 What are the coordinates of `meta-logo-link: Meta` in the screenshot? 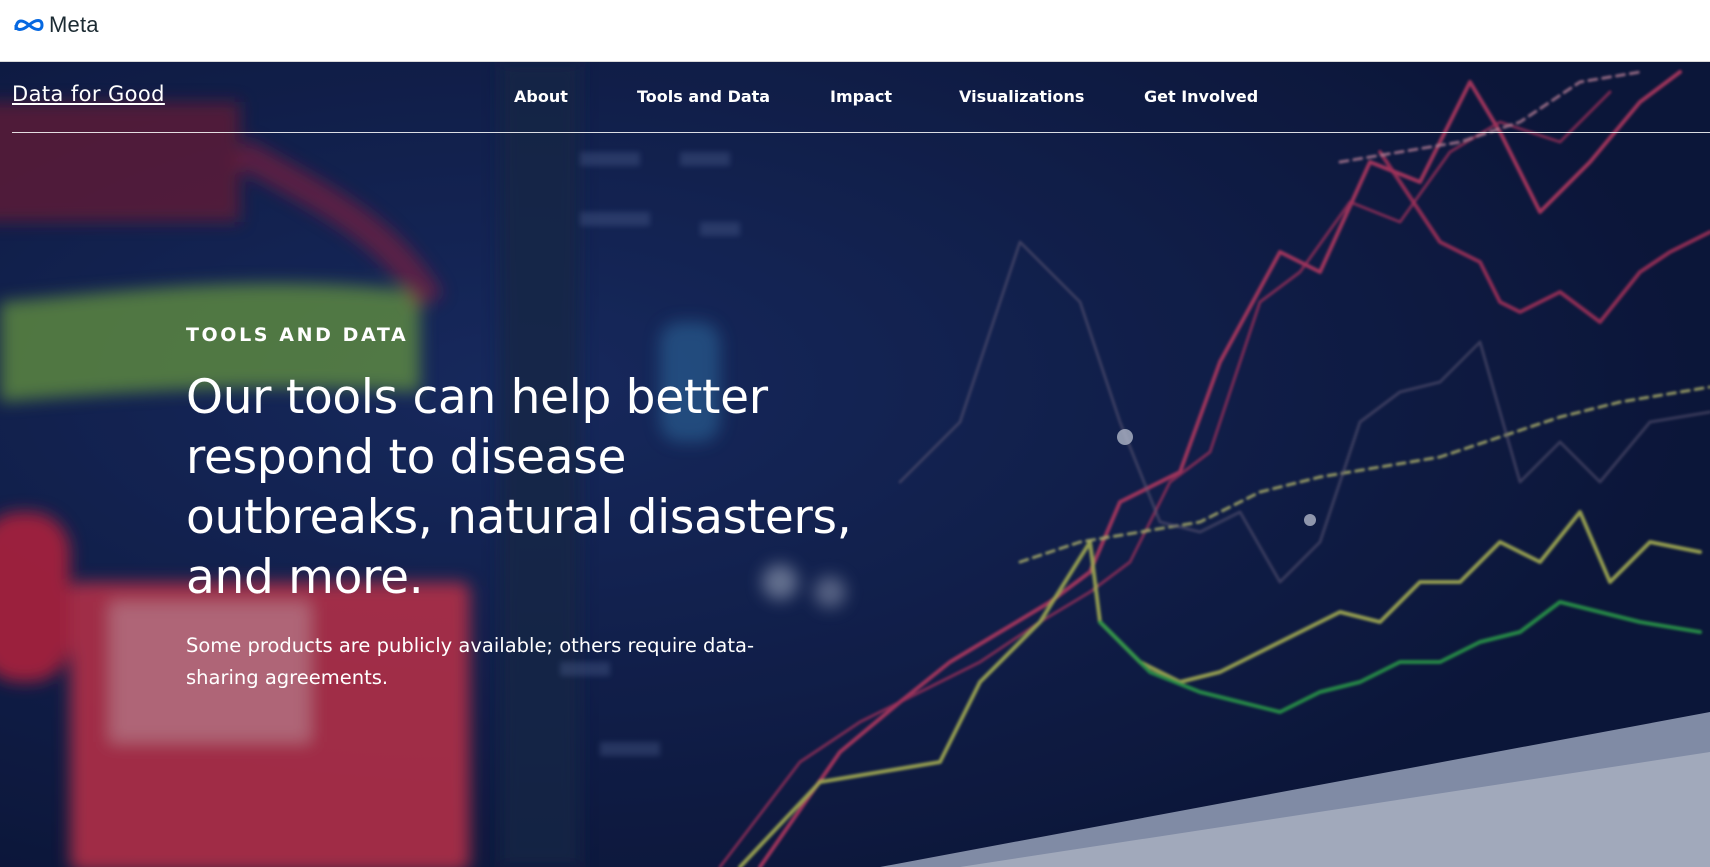 It's located at (56, 25).